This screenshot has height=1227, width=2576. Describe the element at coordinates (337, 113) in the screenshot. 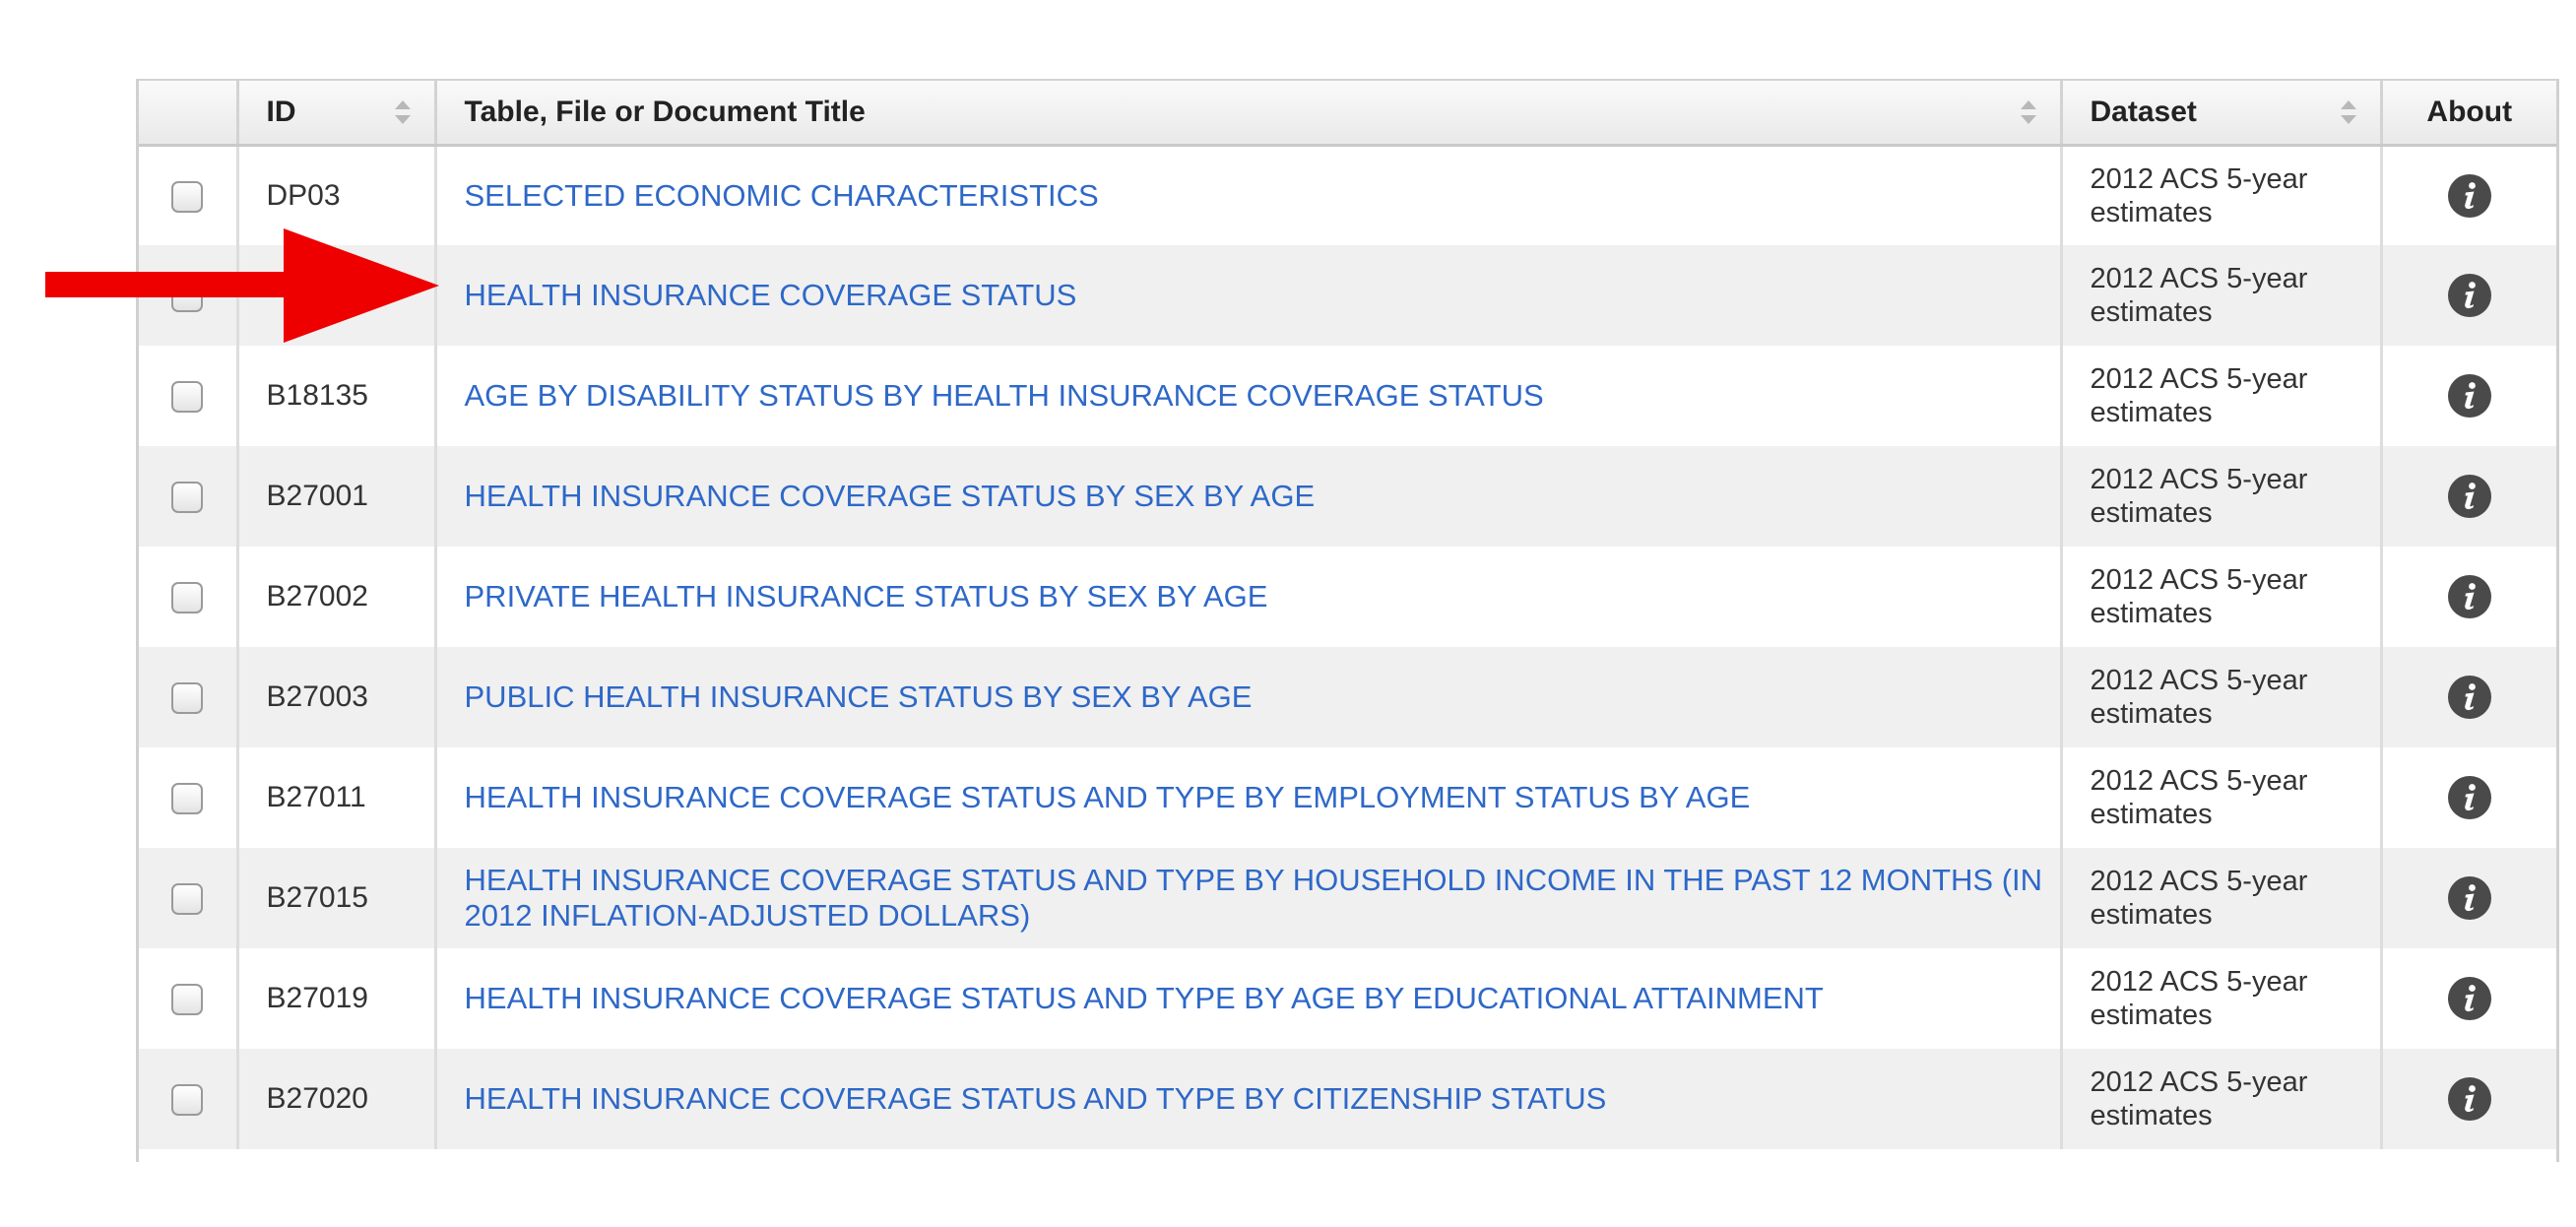

I see `header-id: ID` at that location.